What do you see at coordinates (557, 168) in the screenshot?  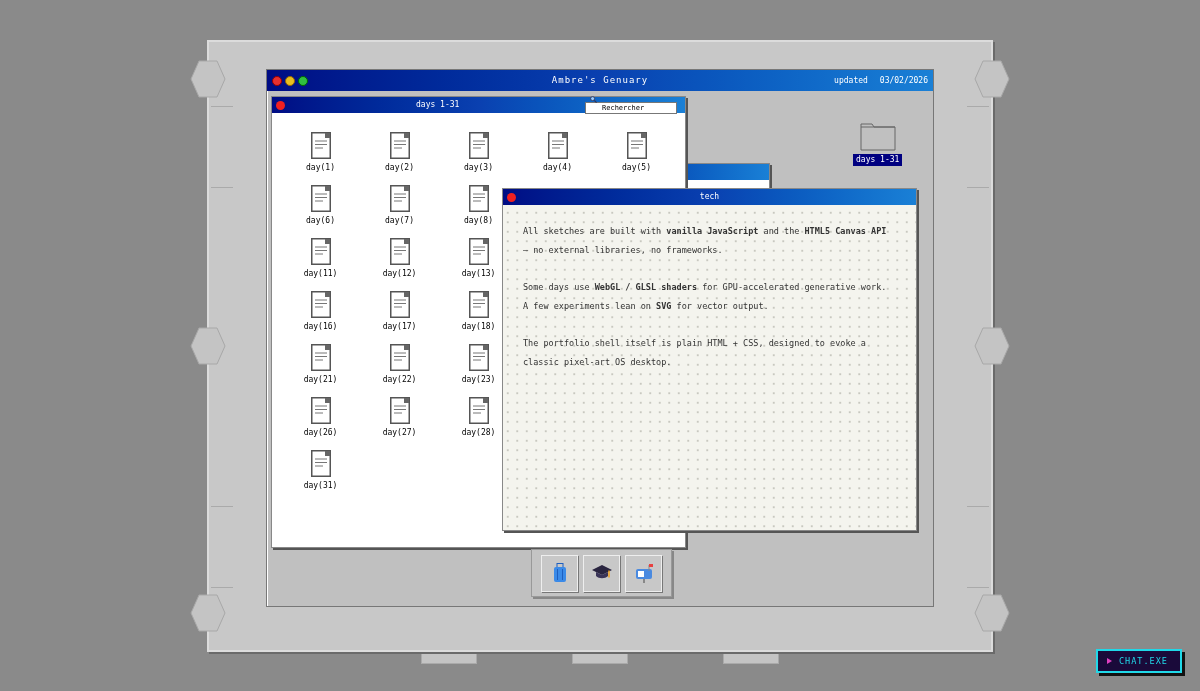 I see `file-label: day(4)` at bounding box center [557, 168].